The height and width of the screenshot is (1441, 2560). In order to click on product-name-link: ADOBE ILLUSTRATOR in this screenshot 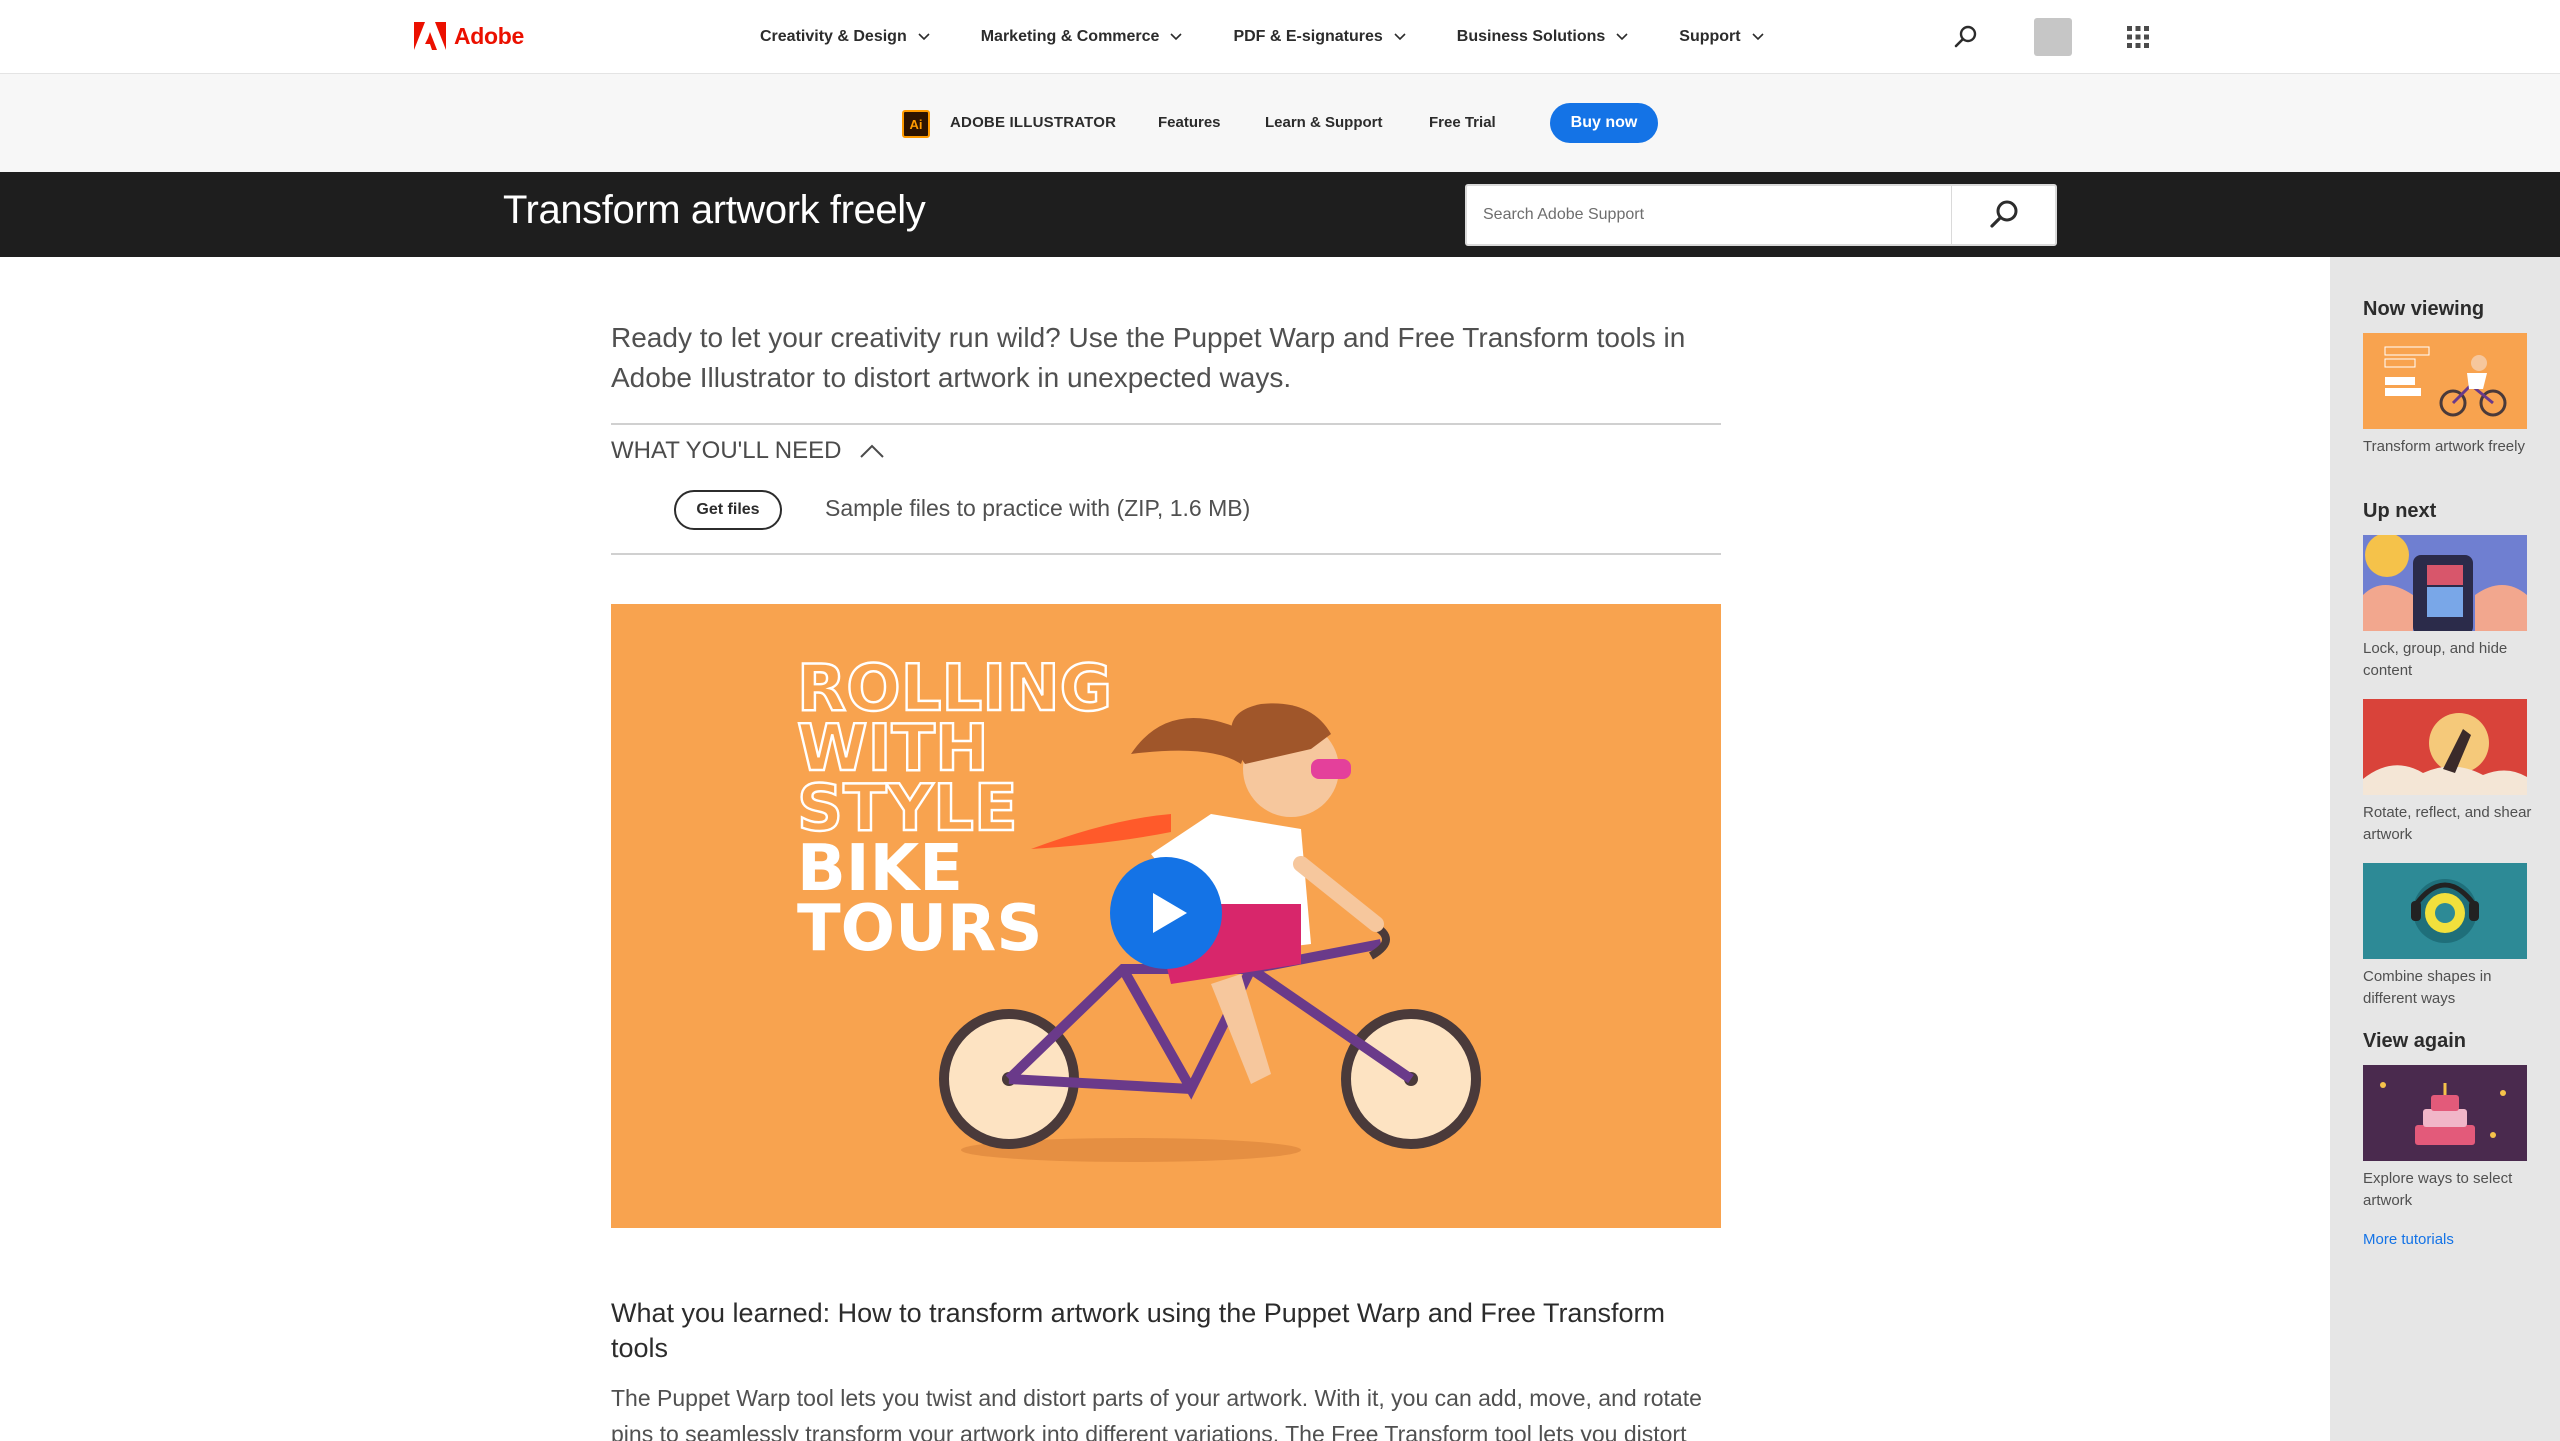, I will do `click(1033, 122)`.